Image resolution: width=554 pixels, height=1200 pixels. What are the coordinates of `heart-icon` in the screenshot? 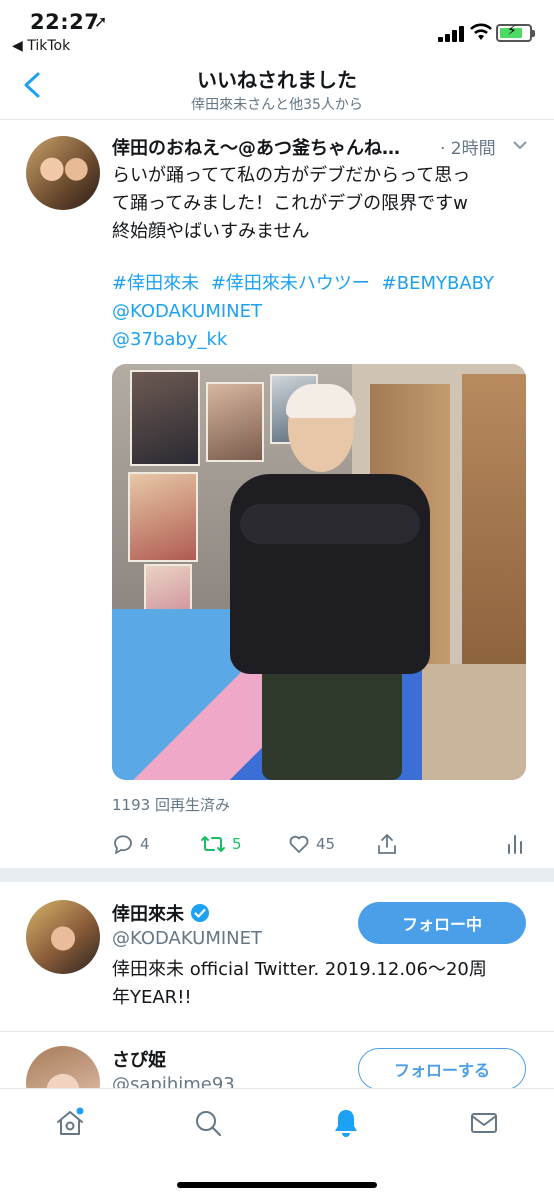 It's located at (299, 844).